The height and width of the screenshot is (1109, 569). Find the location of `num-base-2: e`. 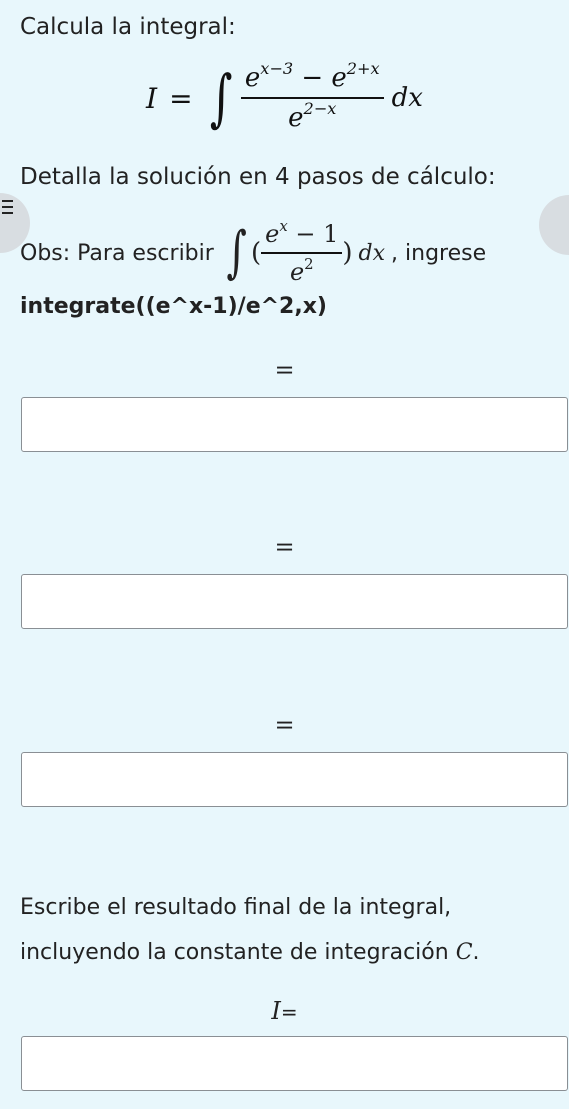

num-base-2: e is located at coordinates (339, 78).